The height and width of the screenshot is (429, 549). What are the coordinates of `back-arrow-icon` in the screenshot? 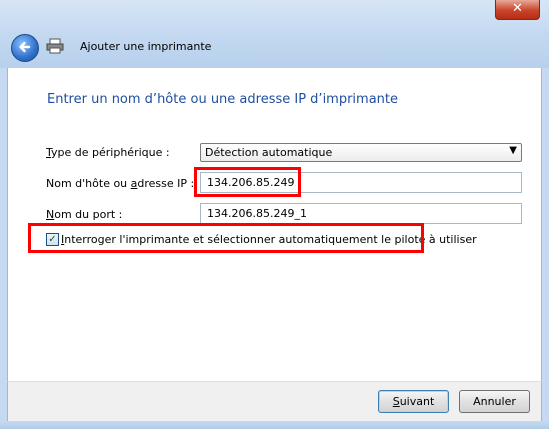 It's located at (25, 47).